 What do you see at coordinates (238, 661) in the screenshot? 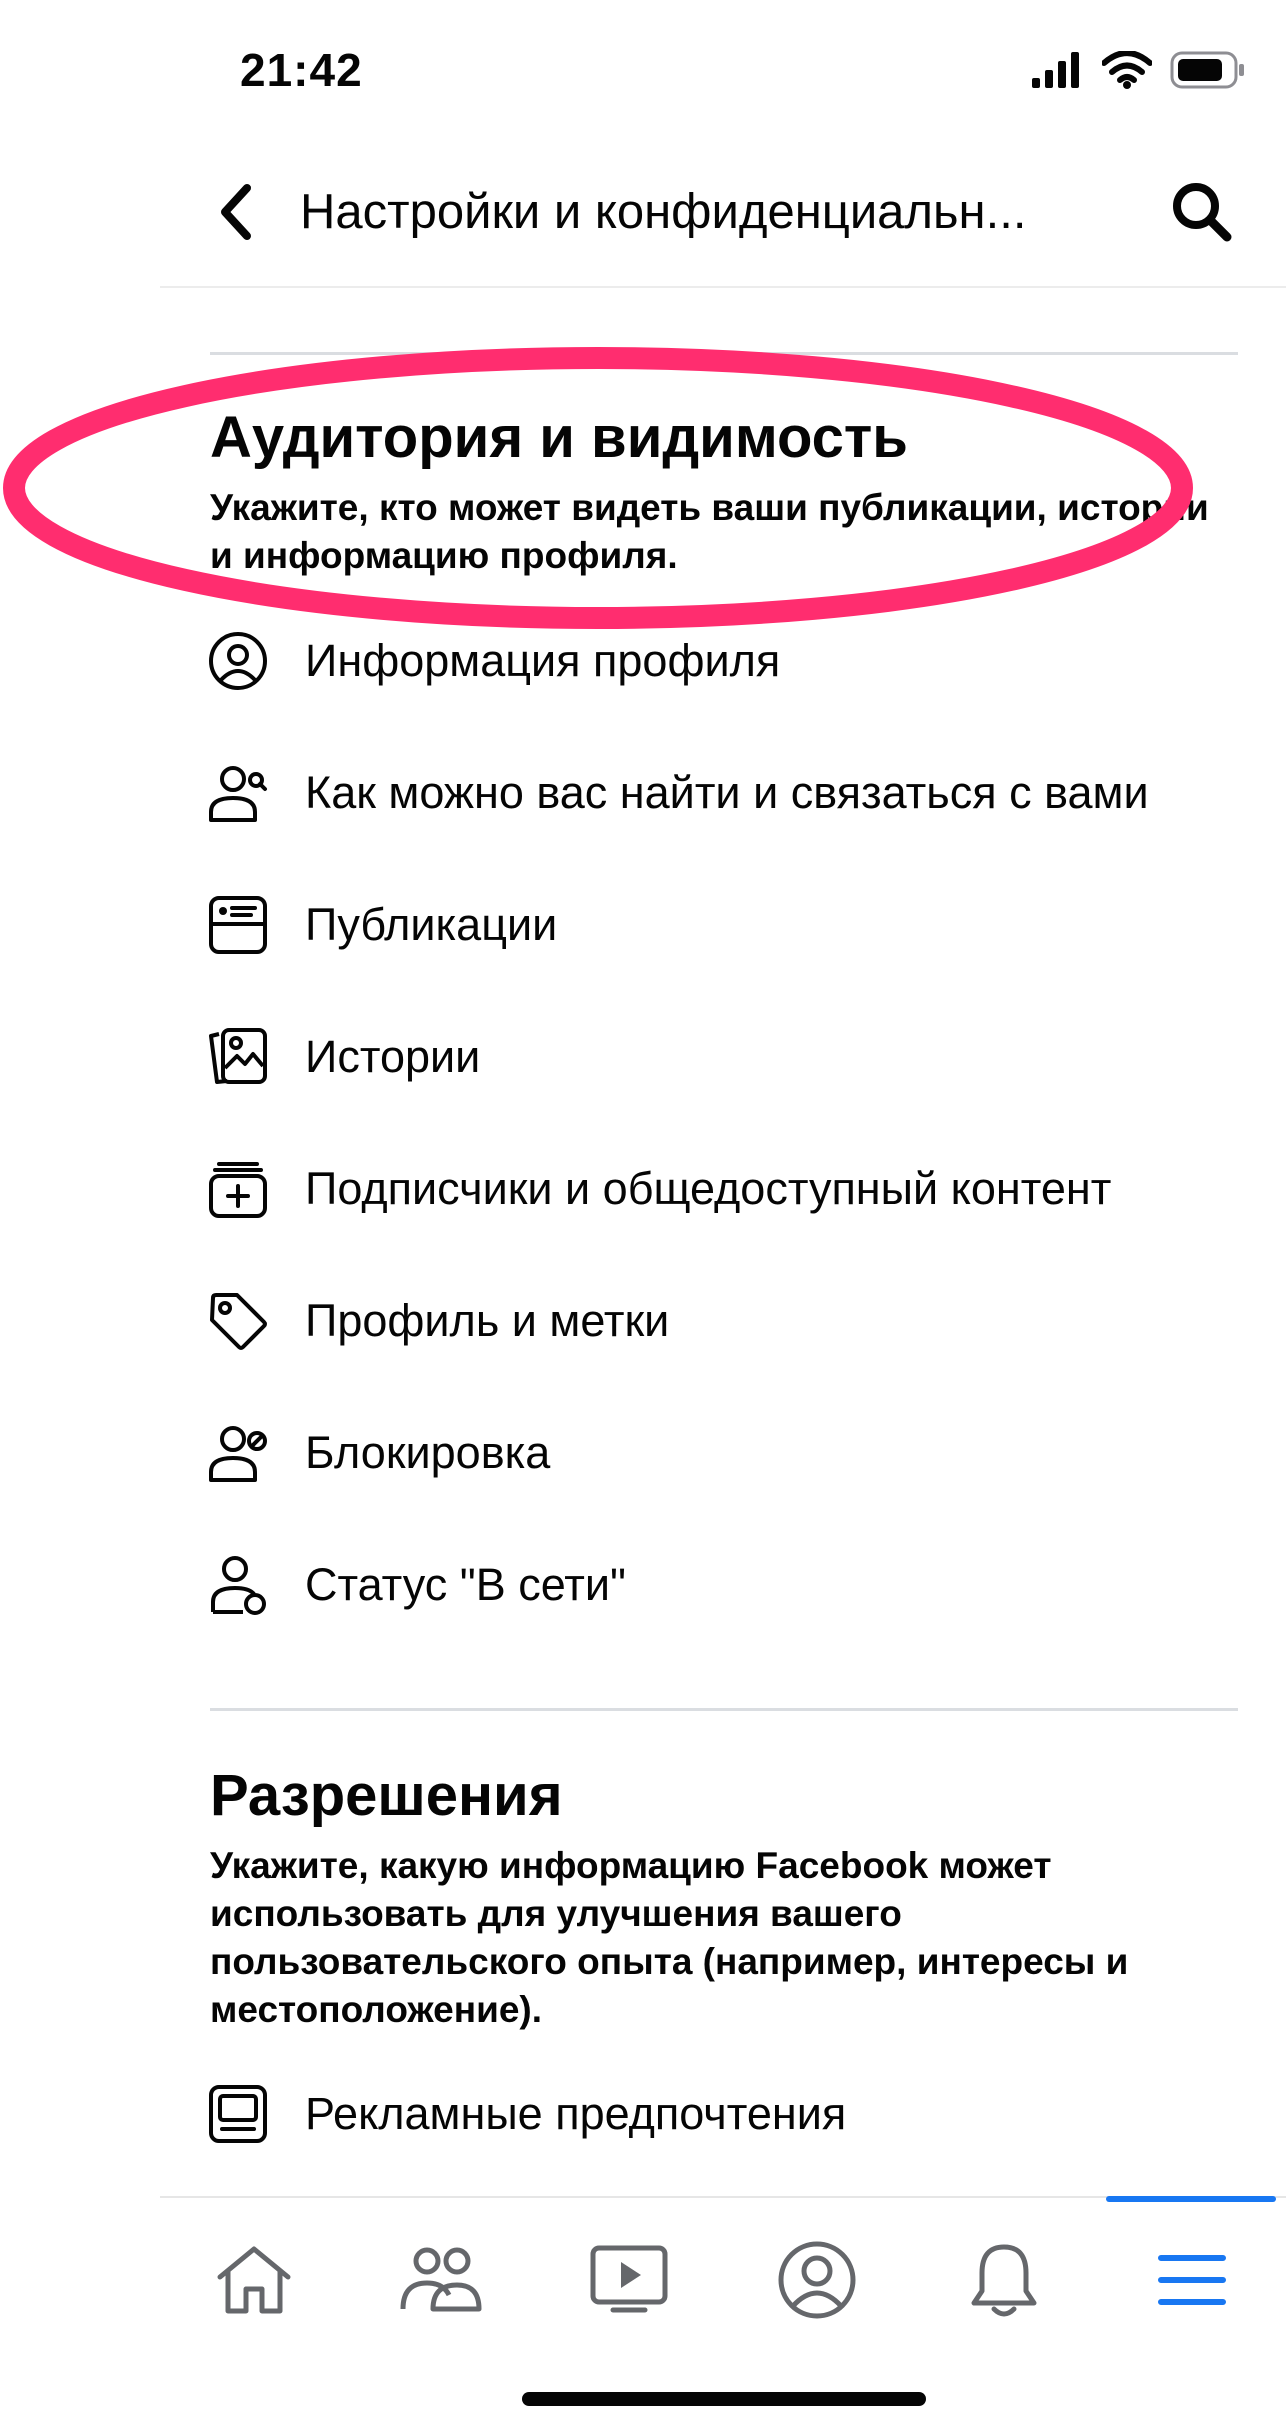
I see `profile-info-icon` at bounding box center [238, 661].